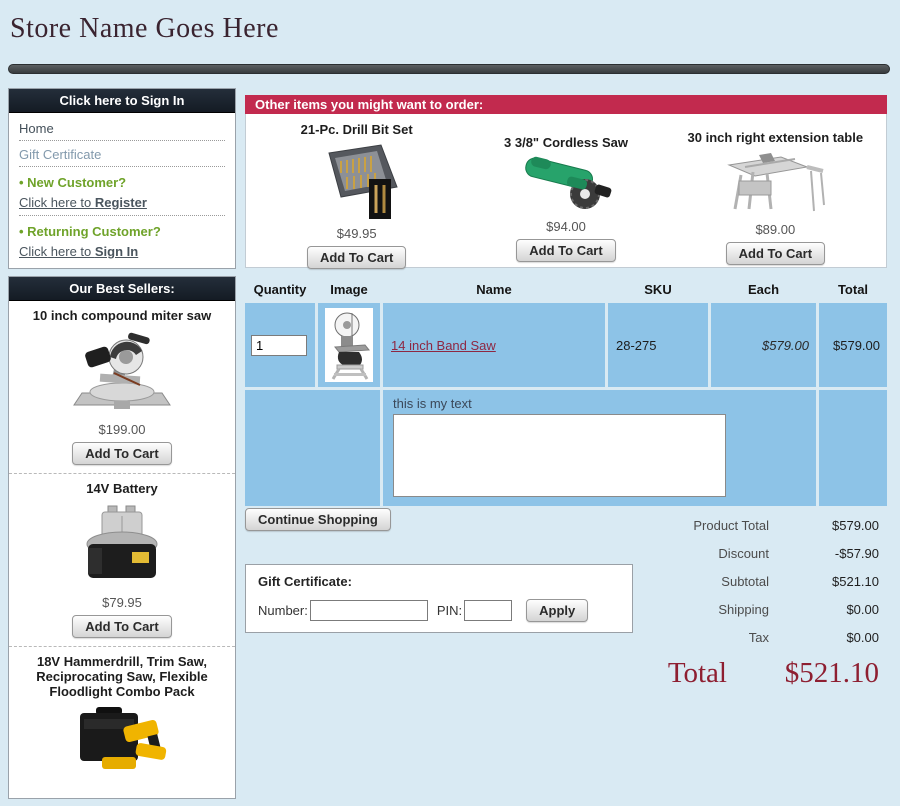 The image size is (900, 806). Describe the element at coordinates (122, 488) in the screenshot. I see `product-name: 14V Battery` at that location.